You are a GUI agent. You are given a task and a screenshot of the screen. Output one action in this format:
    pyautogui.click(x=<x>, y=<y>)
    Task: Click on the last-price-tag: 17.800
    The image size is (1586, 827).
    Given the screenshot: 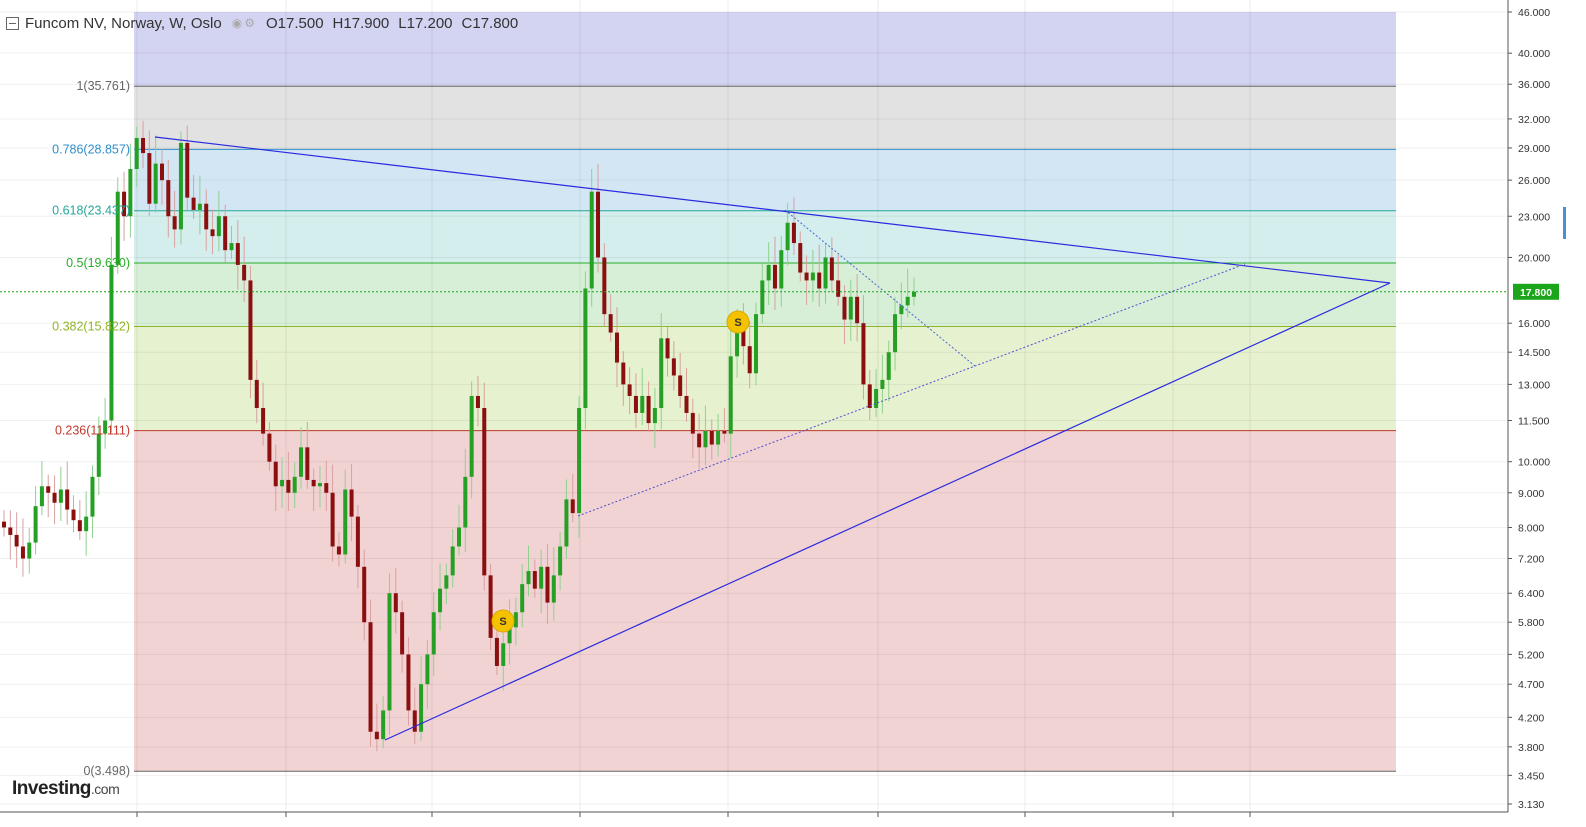 What is the action you would take?
    pyautogui.click(x=1536, y=291)
    